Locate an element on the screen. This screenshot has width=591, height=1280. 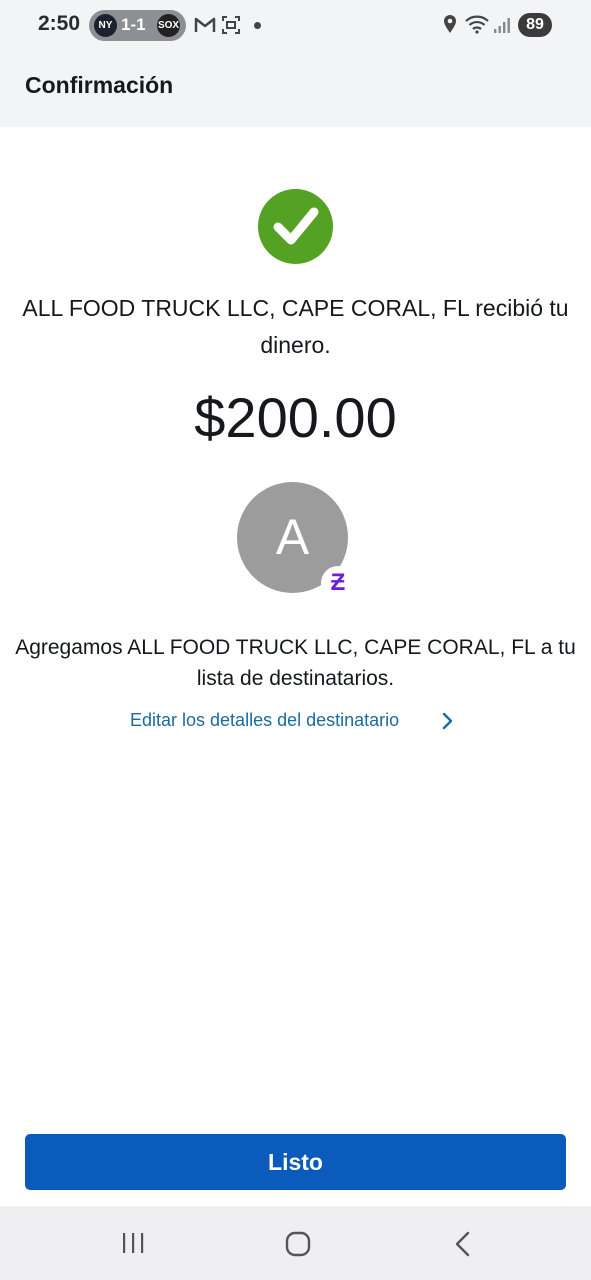
done-button: Listo is located at coordinates (295, 1162).